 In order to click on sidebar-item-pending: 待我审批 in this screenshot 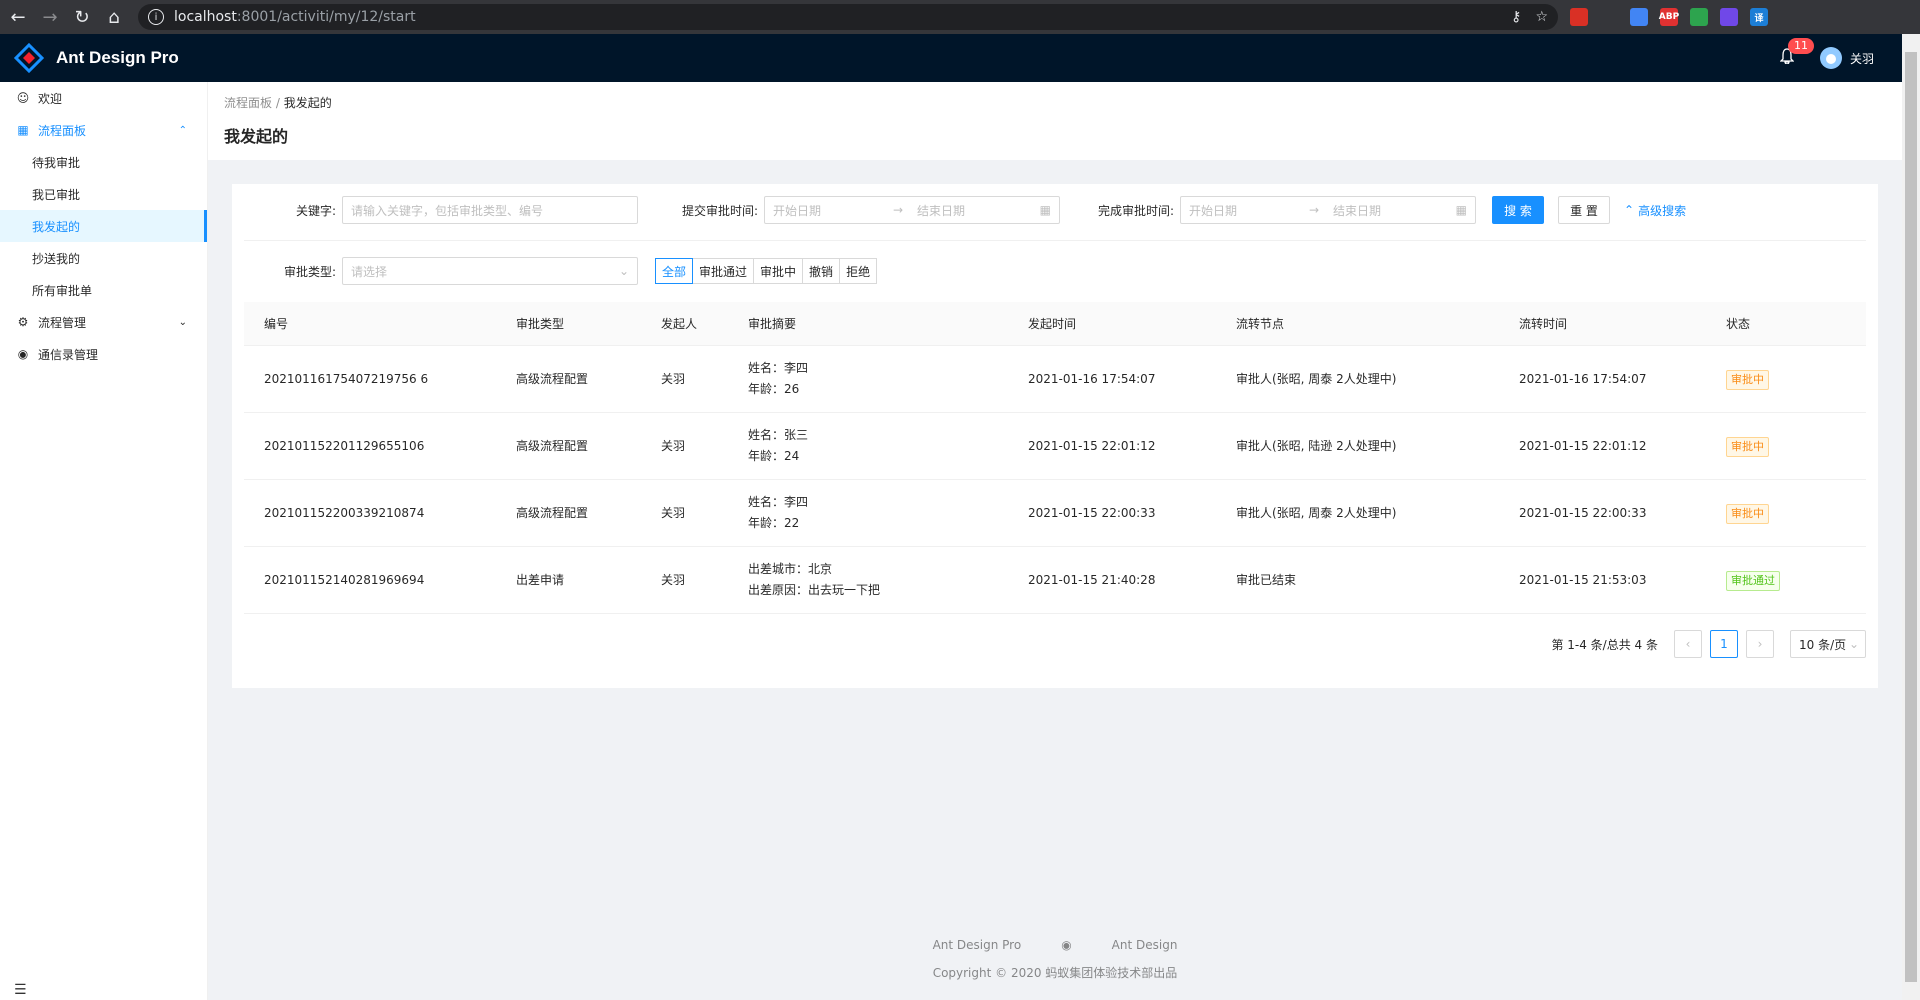, I will do `click(103, 162)`.